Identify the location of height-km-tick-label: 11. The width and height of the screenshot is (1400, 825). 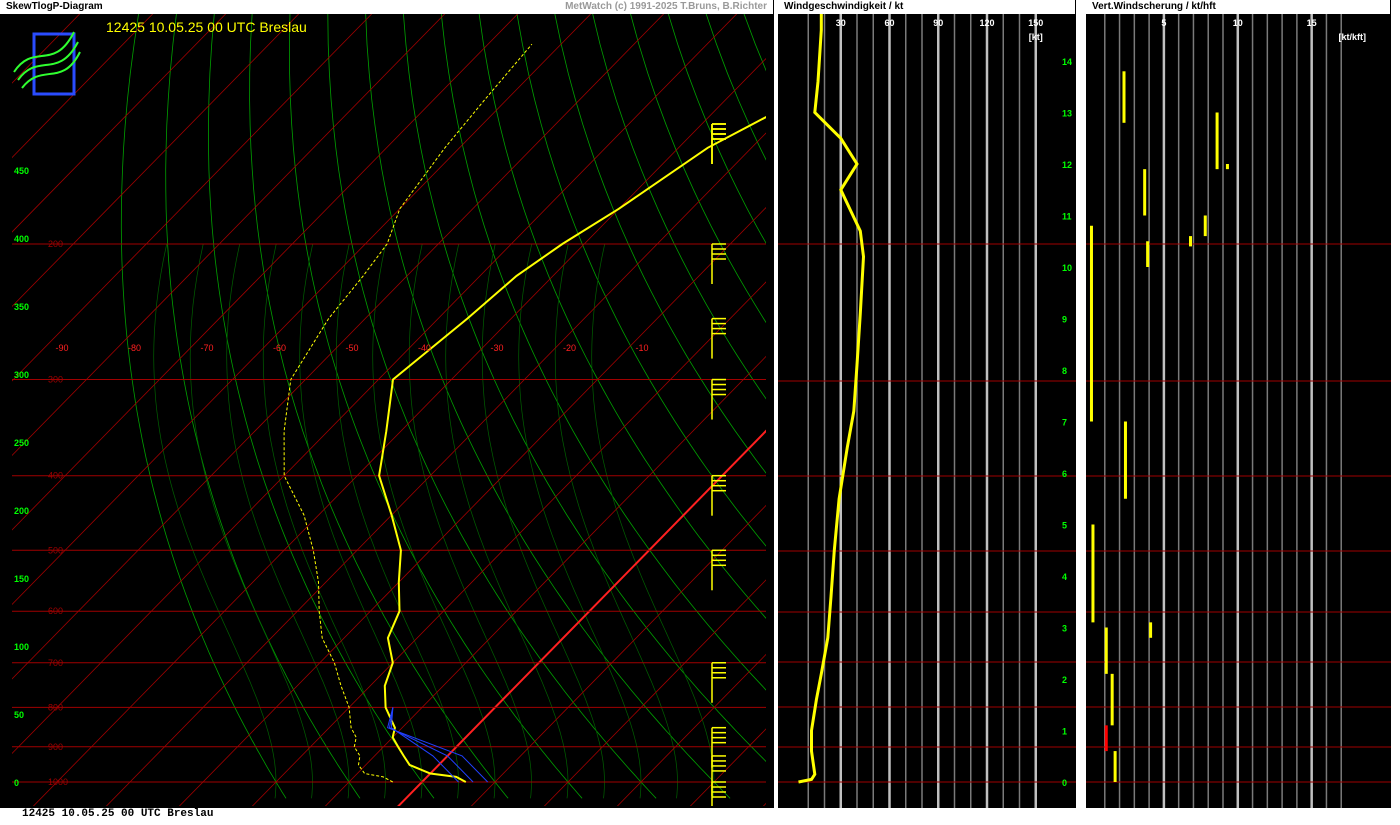
(1067, 217).